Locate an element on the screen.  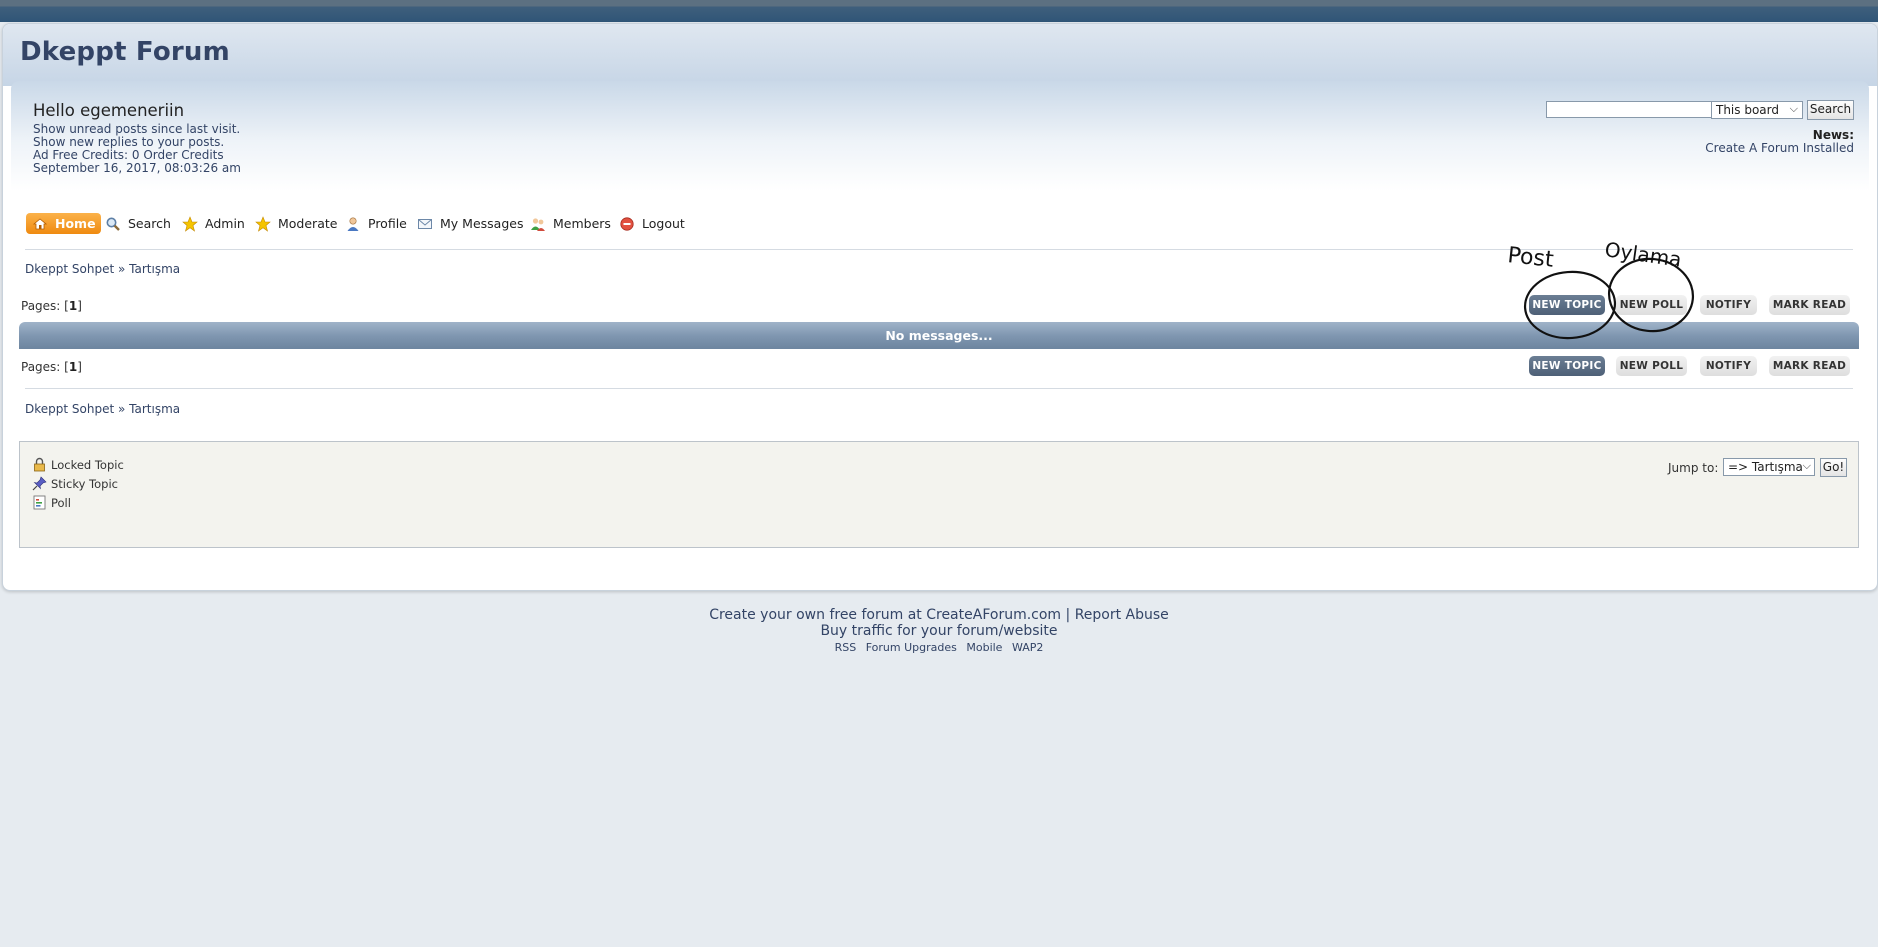
legend-poll-label: Poll is located at coordinates (61, 503).